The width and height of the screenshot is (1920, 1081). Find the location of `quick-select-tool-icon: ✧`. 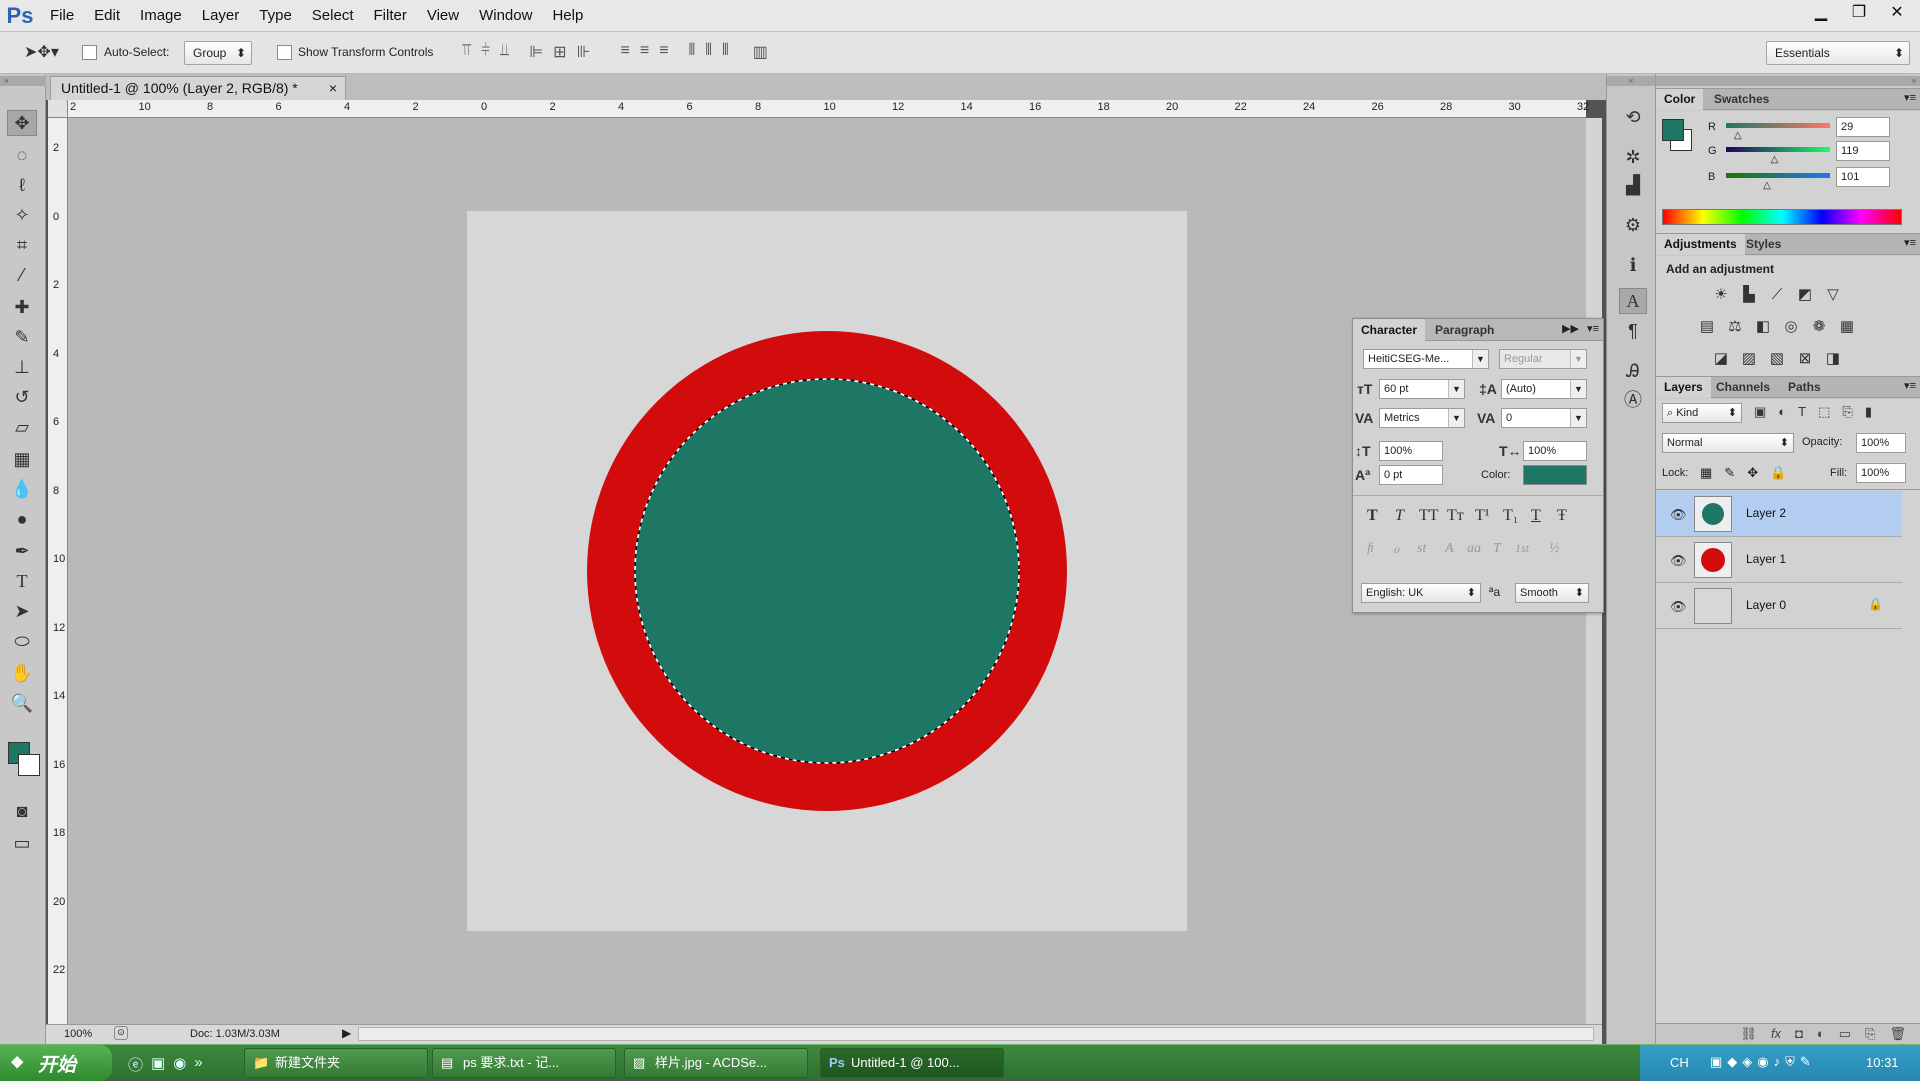

quick-select-tool-icon: ✧ is located at coordinates (22, 215).